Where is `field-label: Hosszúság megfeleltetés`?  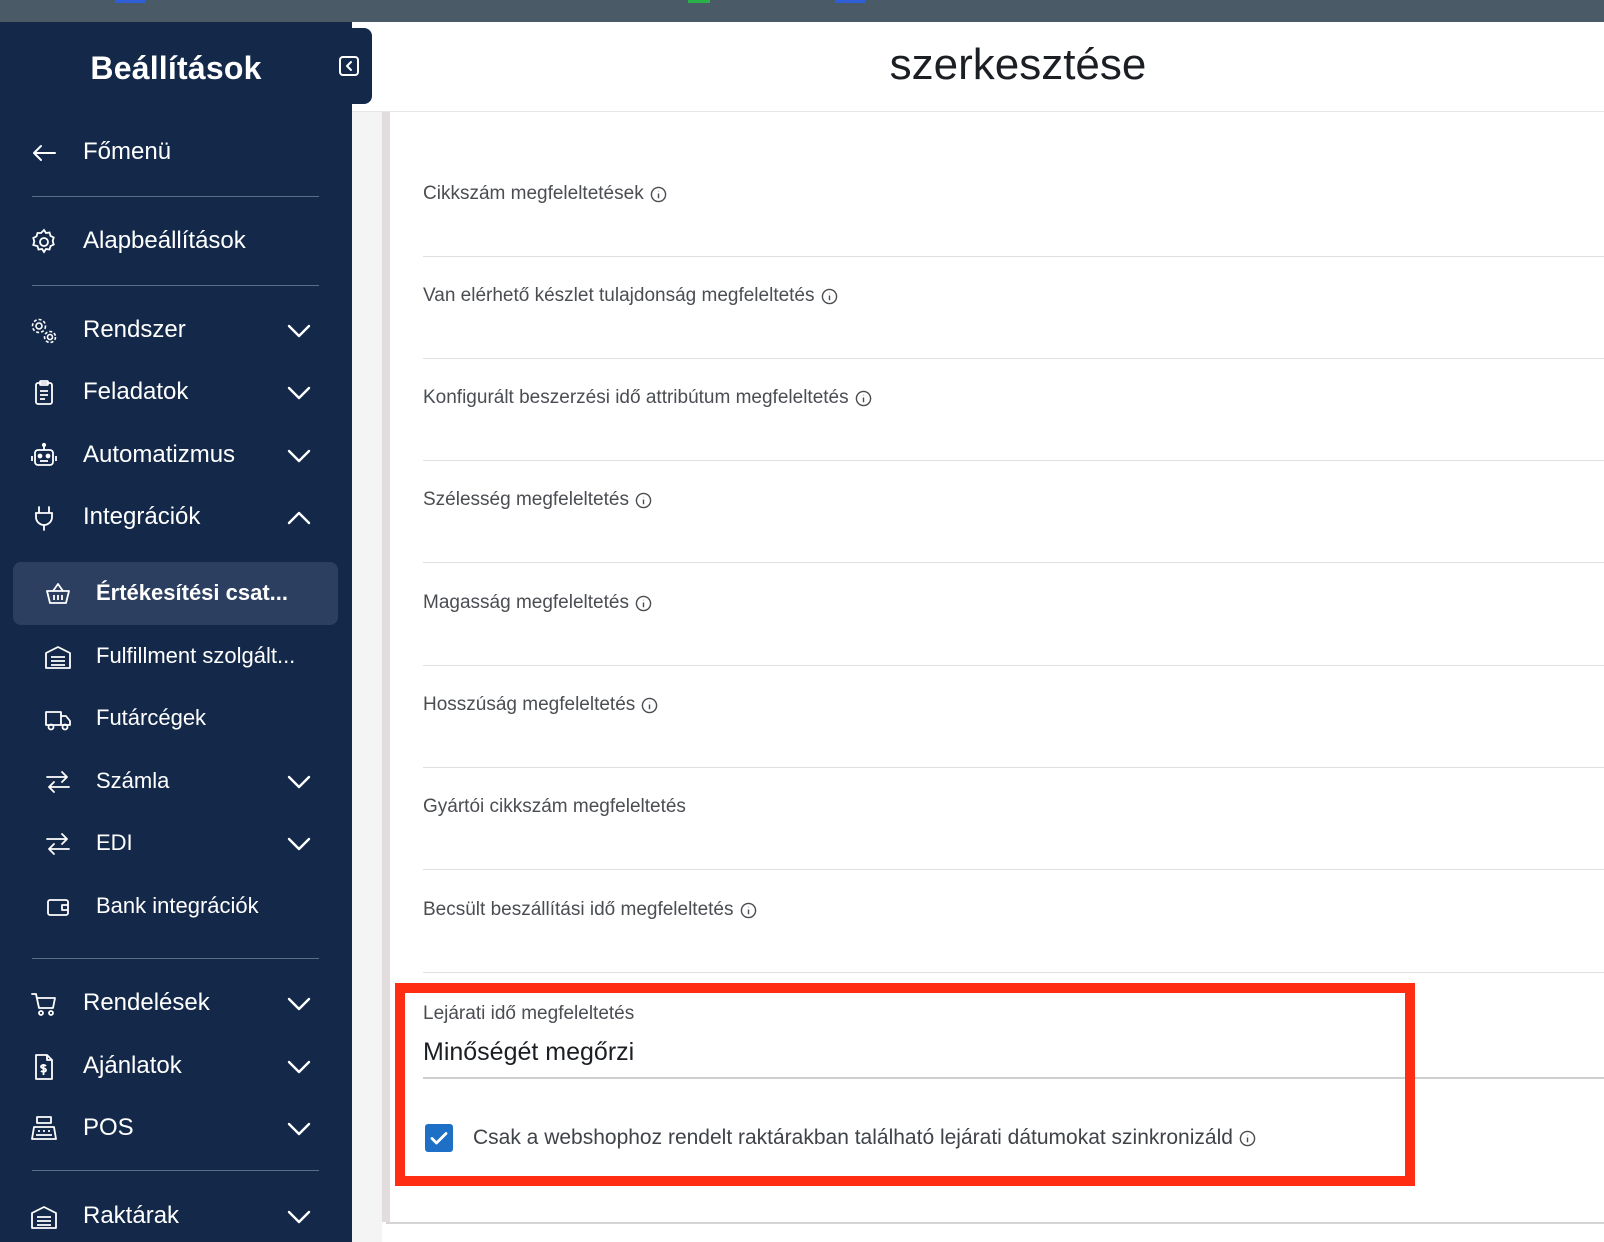
field-label: Hosszúság megfeleltetés is located at coordinates (540, 705).